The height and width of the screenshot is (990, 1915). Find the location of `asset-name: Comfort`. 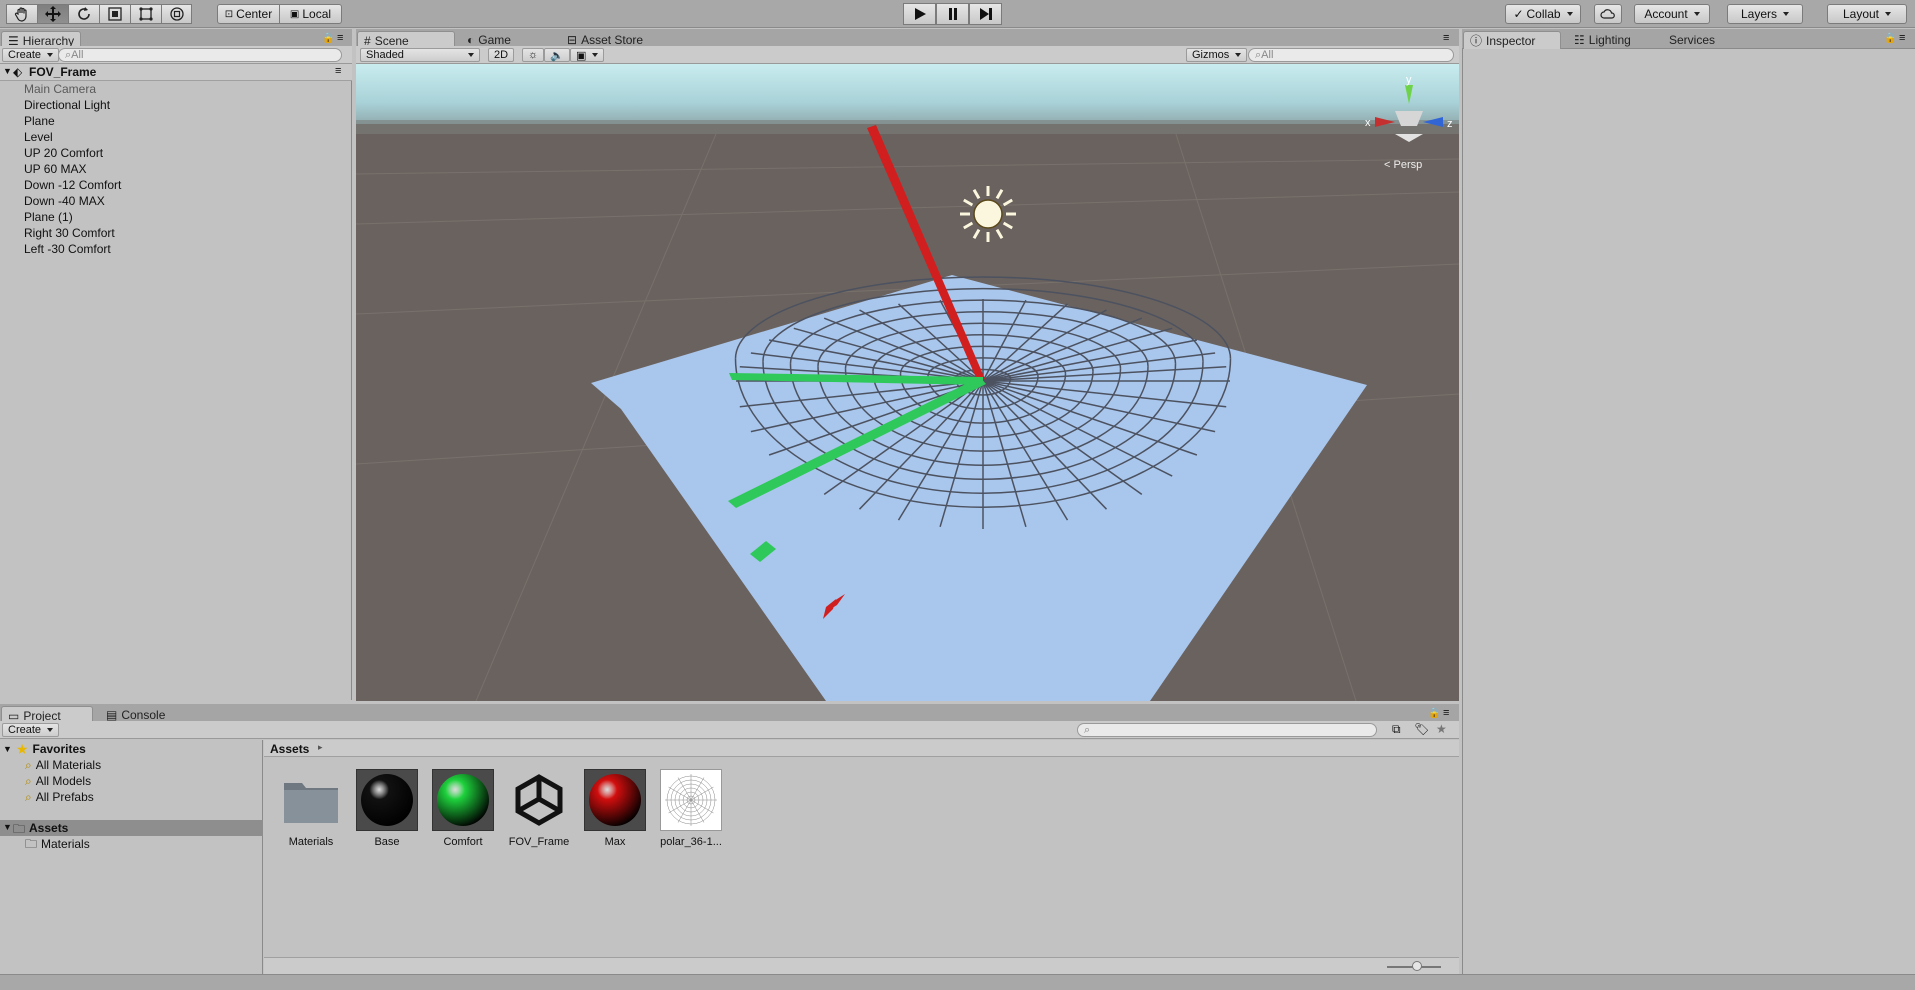

asset-name: Comfort is located at coordinates (463, 842).